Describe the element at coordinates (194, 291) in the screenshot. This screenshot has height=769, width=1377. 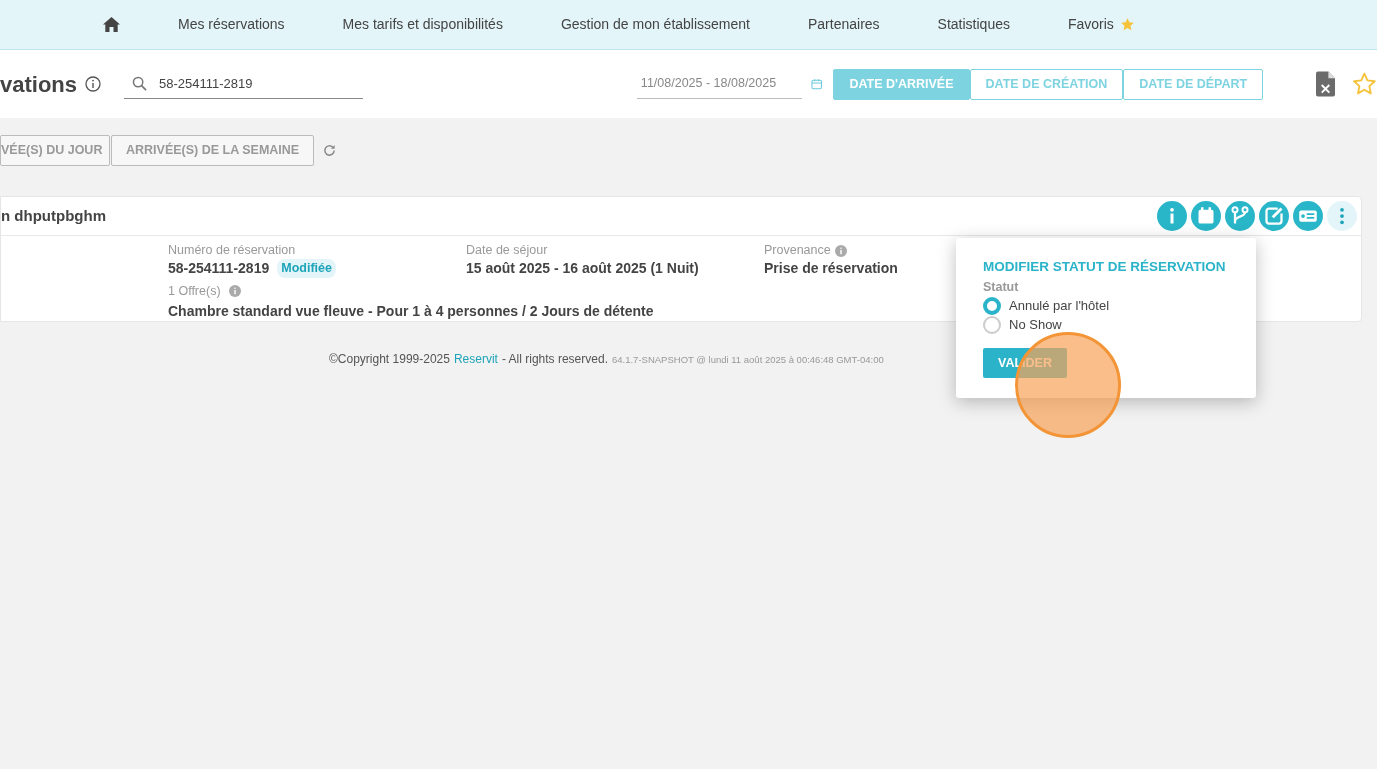
I see `field-label: 1 Offre(s)` at that location.